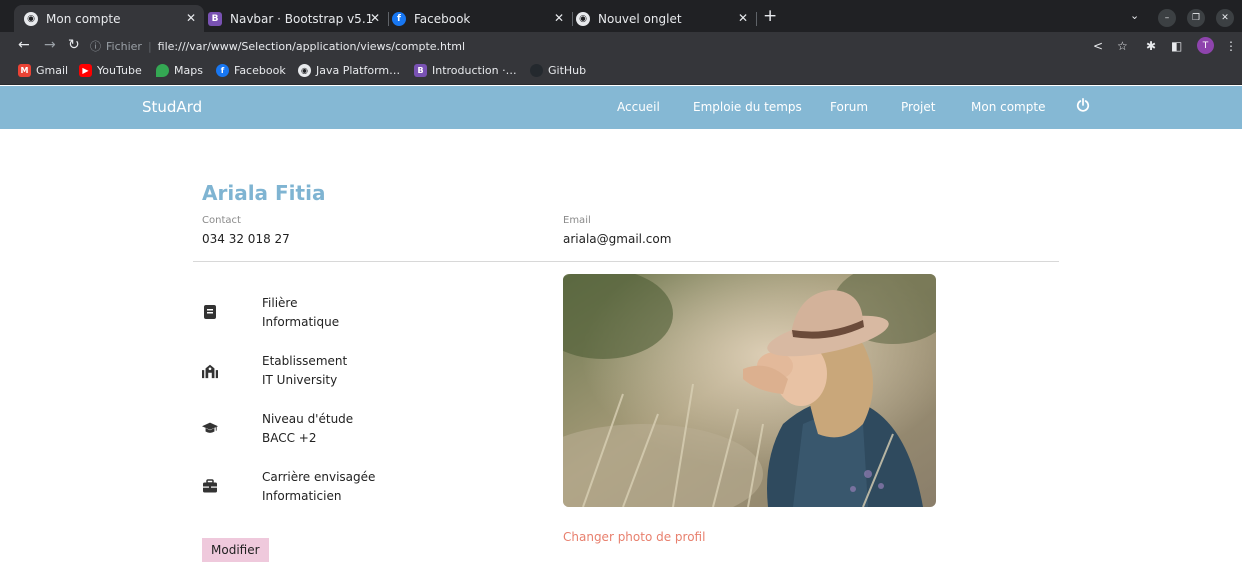 The height and width of the screenshot is (562, 1242). I want to click on tab-mon-compte: ◉ Mon compte ✕, so click(109, 18).